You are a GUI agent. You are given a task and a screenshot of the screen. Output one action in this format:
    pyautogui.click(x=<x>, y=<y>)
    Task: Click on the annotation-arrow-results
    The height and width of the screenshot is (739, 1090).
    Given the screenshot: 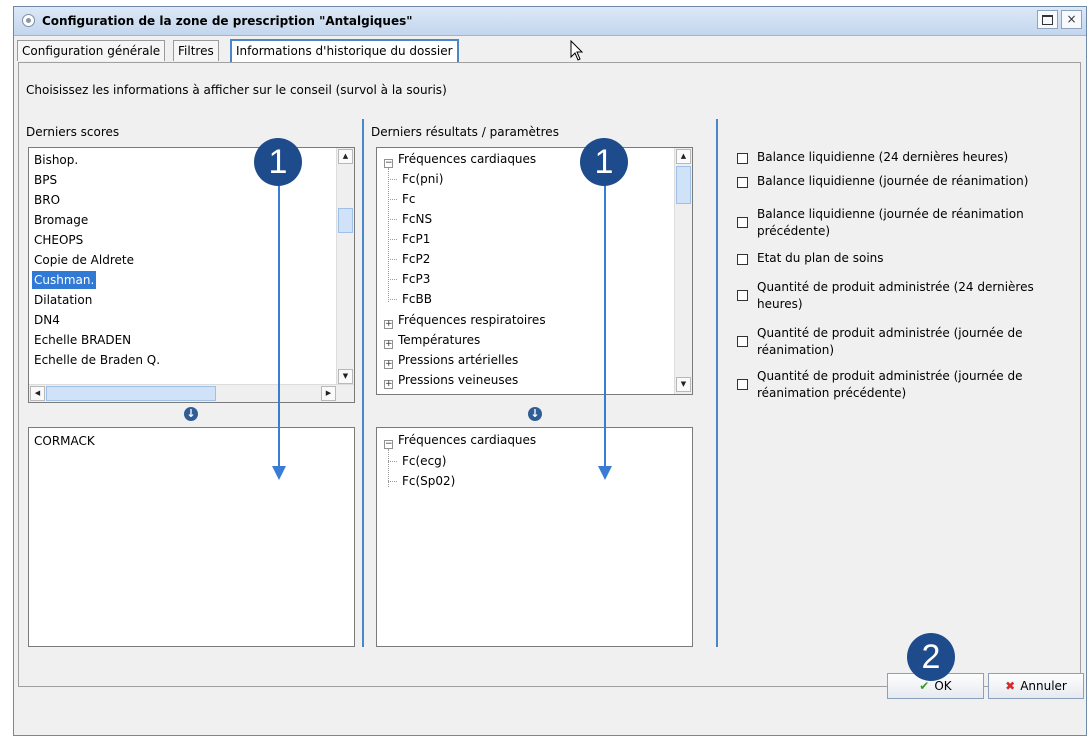 What is the action you would take?
    pyautogui.click(x=605, y=327)
    